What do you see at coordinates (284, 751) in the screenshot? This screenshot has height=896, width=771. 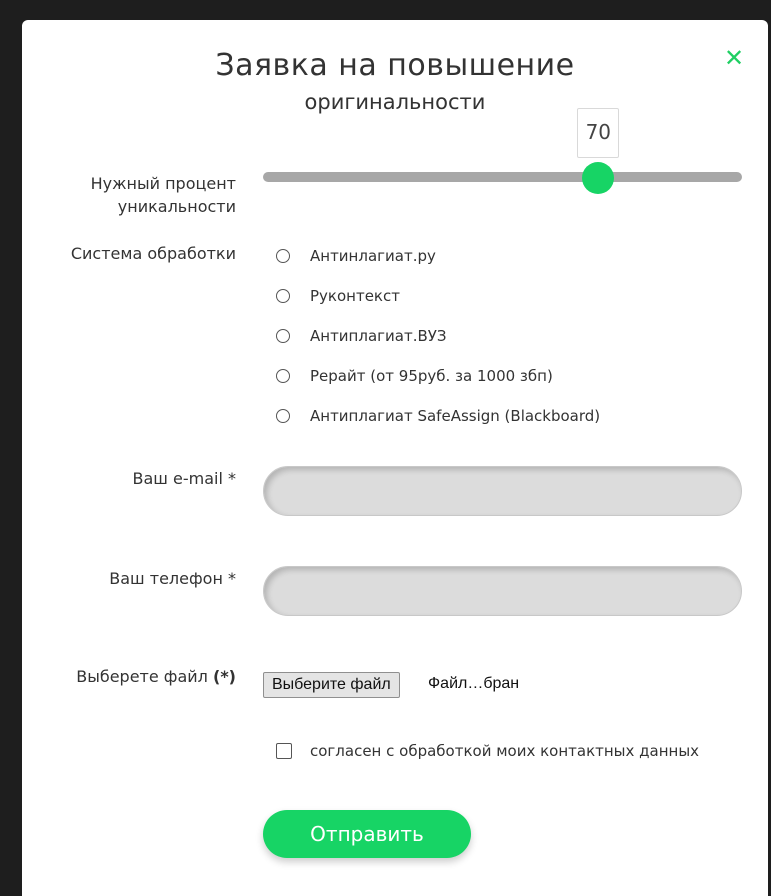 I see `consent-checkbox` at bounding box center [284, 751].